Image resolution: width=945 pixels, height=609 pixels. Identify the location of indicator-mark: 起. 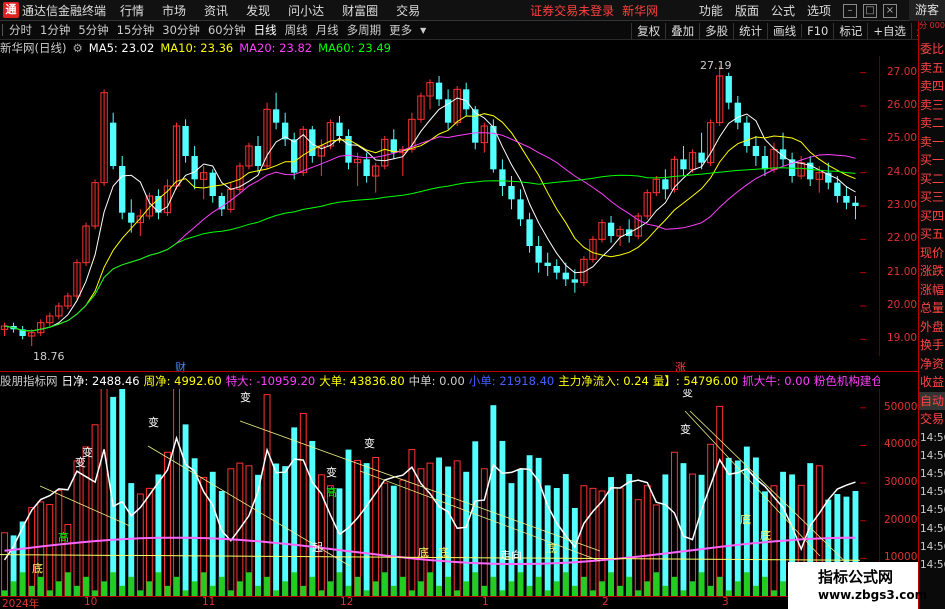
(317, 547).